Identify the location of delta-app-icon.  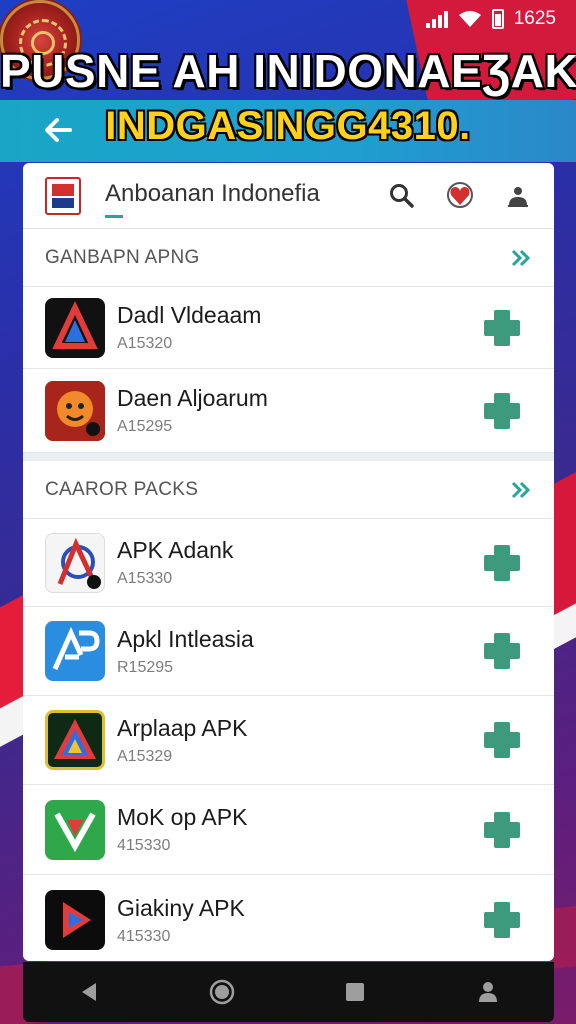
(75, 327).